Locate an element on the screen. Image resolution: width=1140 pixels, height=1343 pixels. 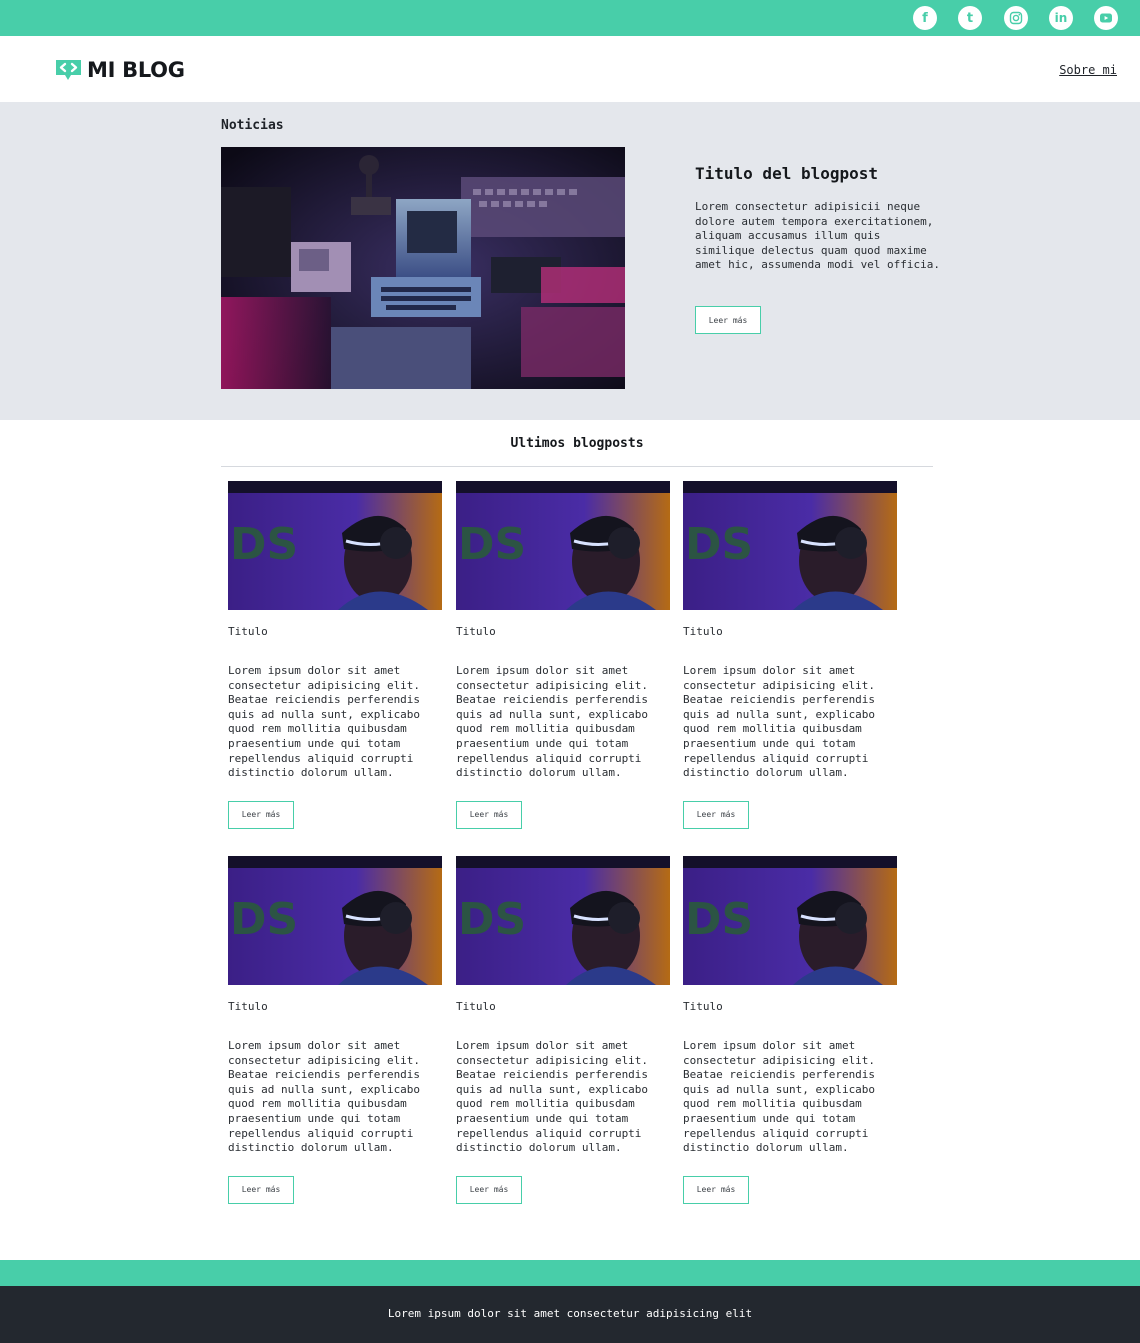
section-label: Noticias is located at coordinates (252, 125).